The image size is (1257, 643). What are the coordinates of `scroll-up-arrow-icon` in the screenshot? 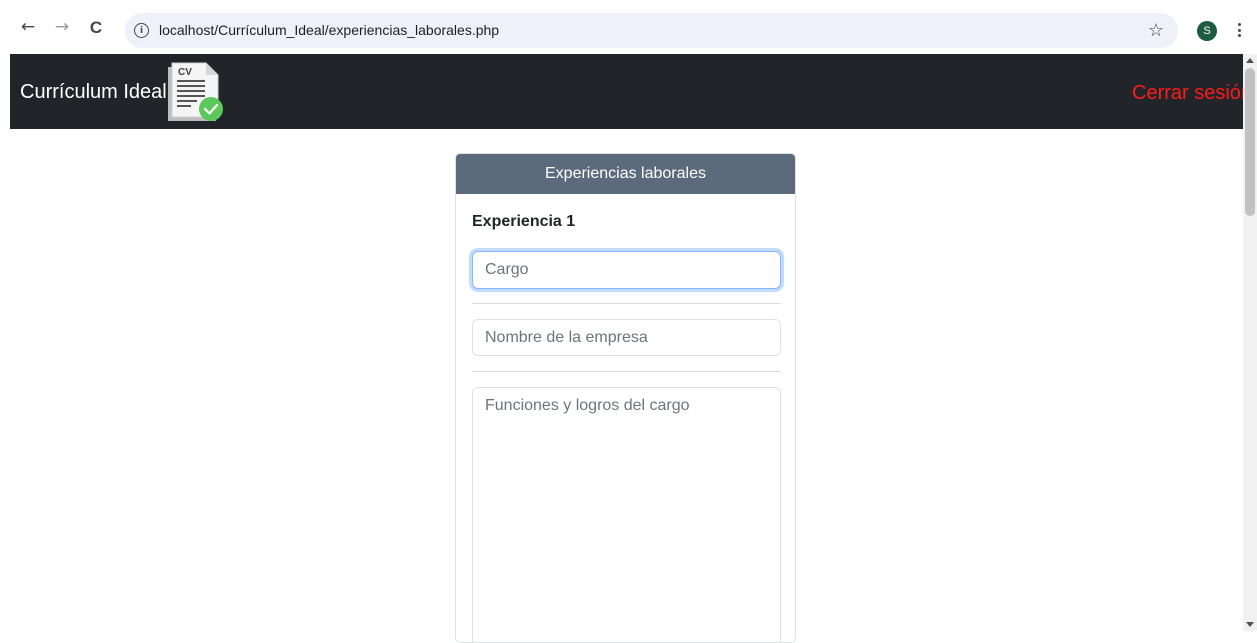 It's located at (1250, 60).